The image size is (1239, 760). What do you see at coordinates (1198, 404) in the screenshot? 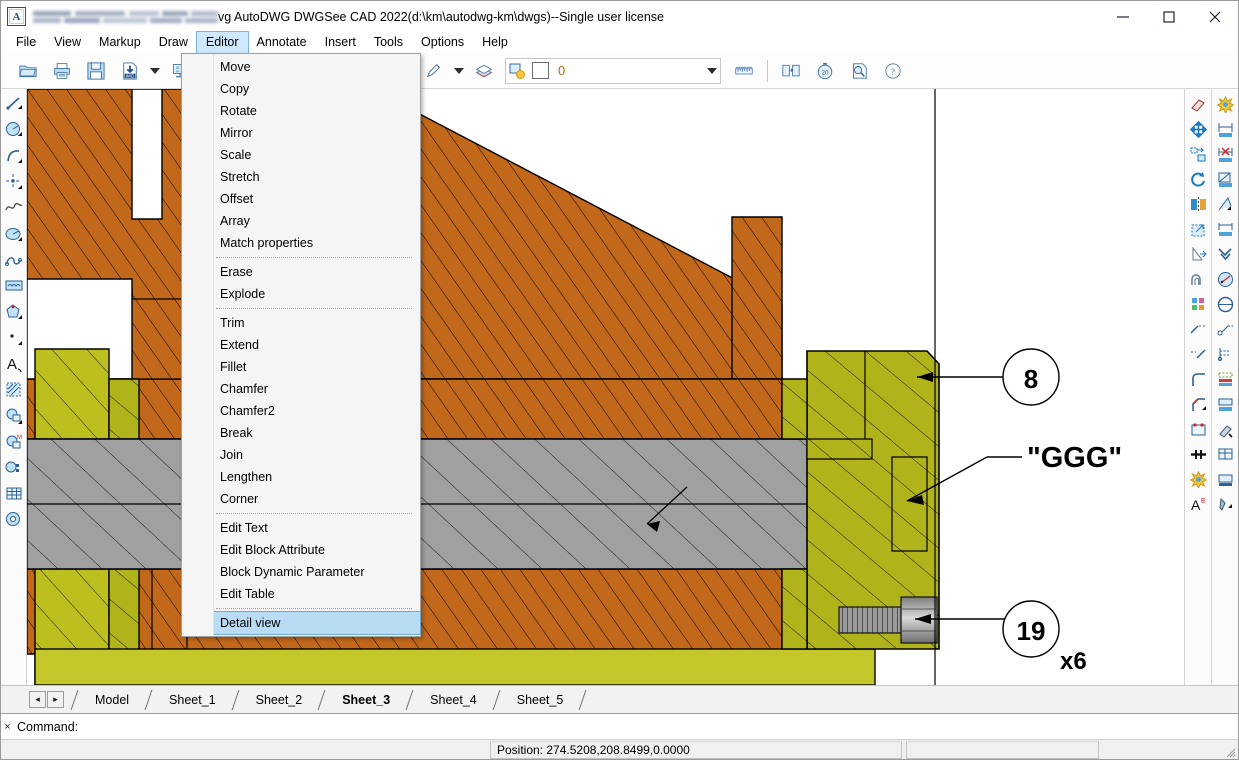
I see `chamfer-icon` at bounding box center [1198, 404].